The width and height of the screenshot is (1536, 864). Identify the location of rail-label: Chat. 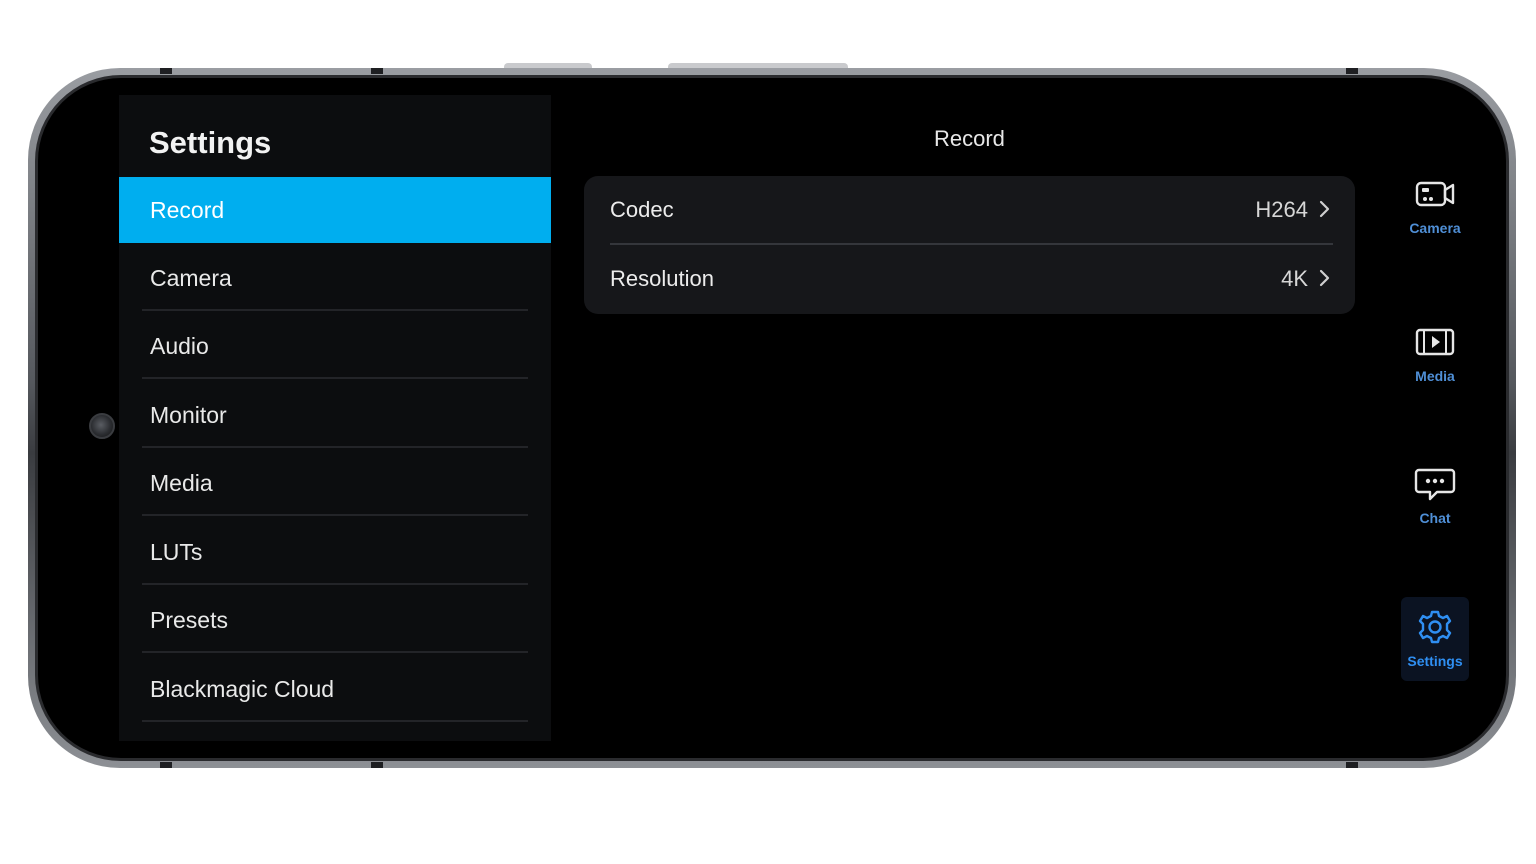
(1435, 518).